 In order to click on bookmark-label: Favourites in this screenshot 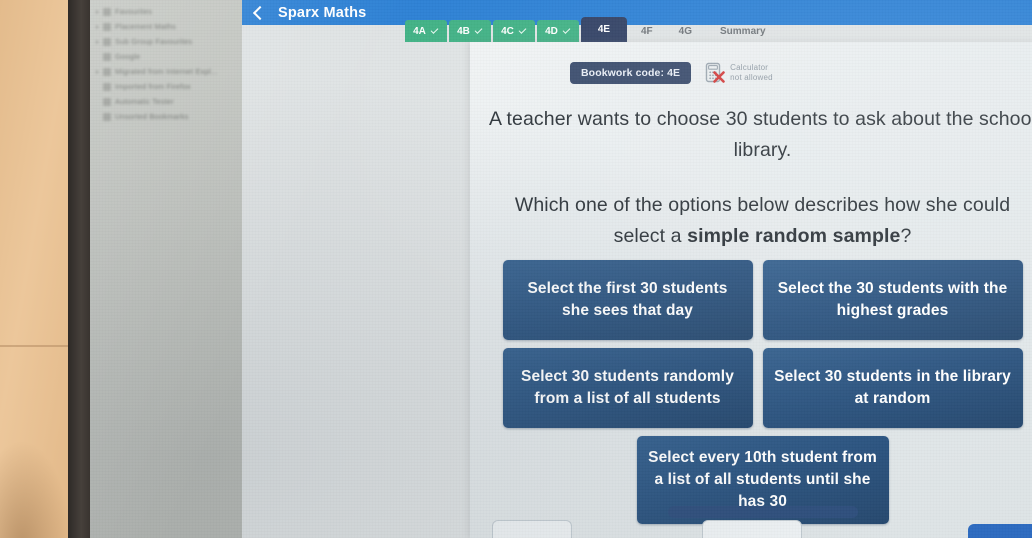, I will do `click(134, 11)`.